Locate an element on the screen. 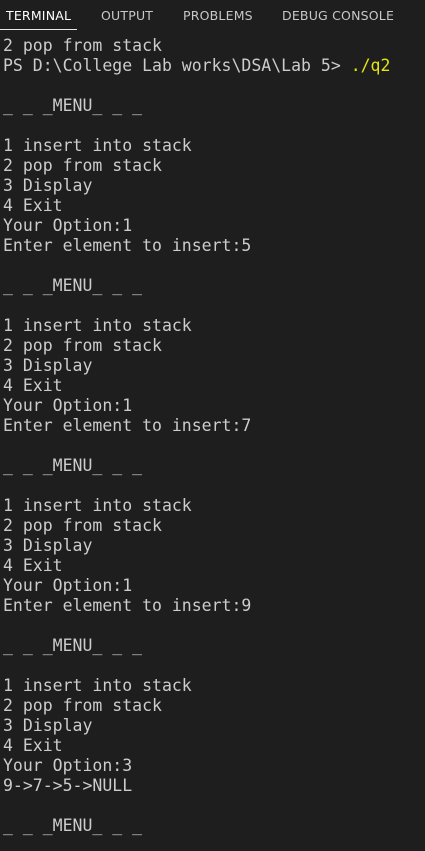 The height and width of the screenshot is (851, 425). terminal-line: Enter element to insert:7 is located at coordinates (213, 426).